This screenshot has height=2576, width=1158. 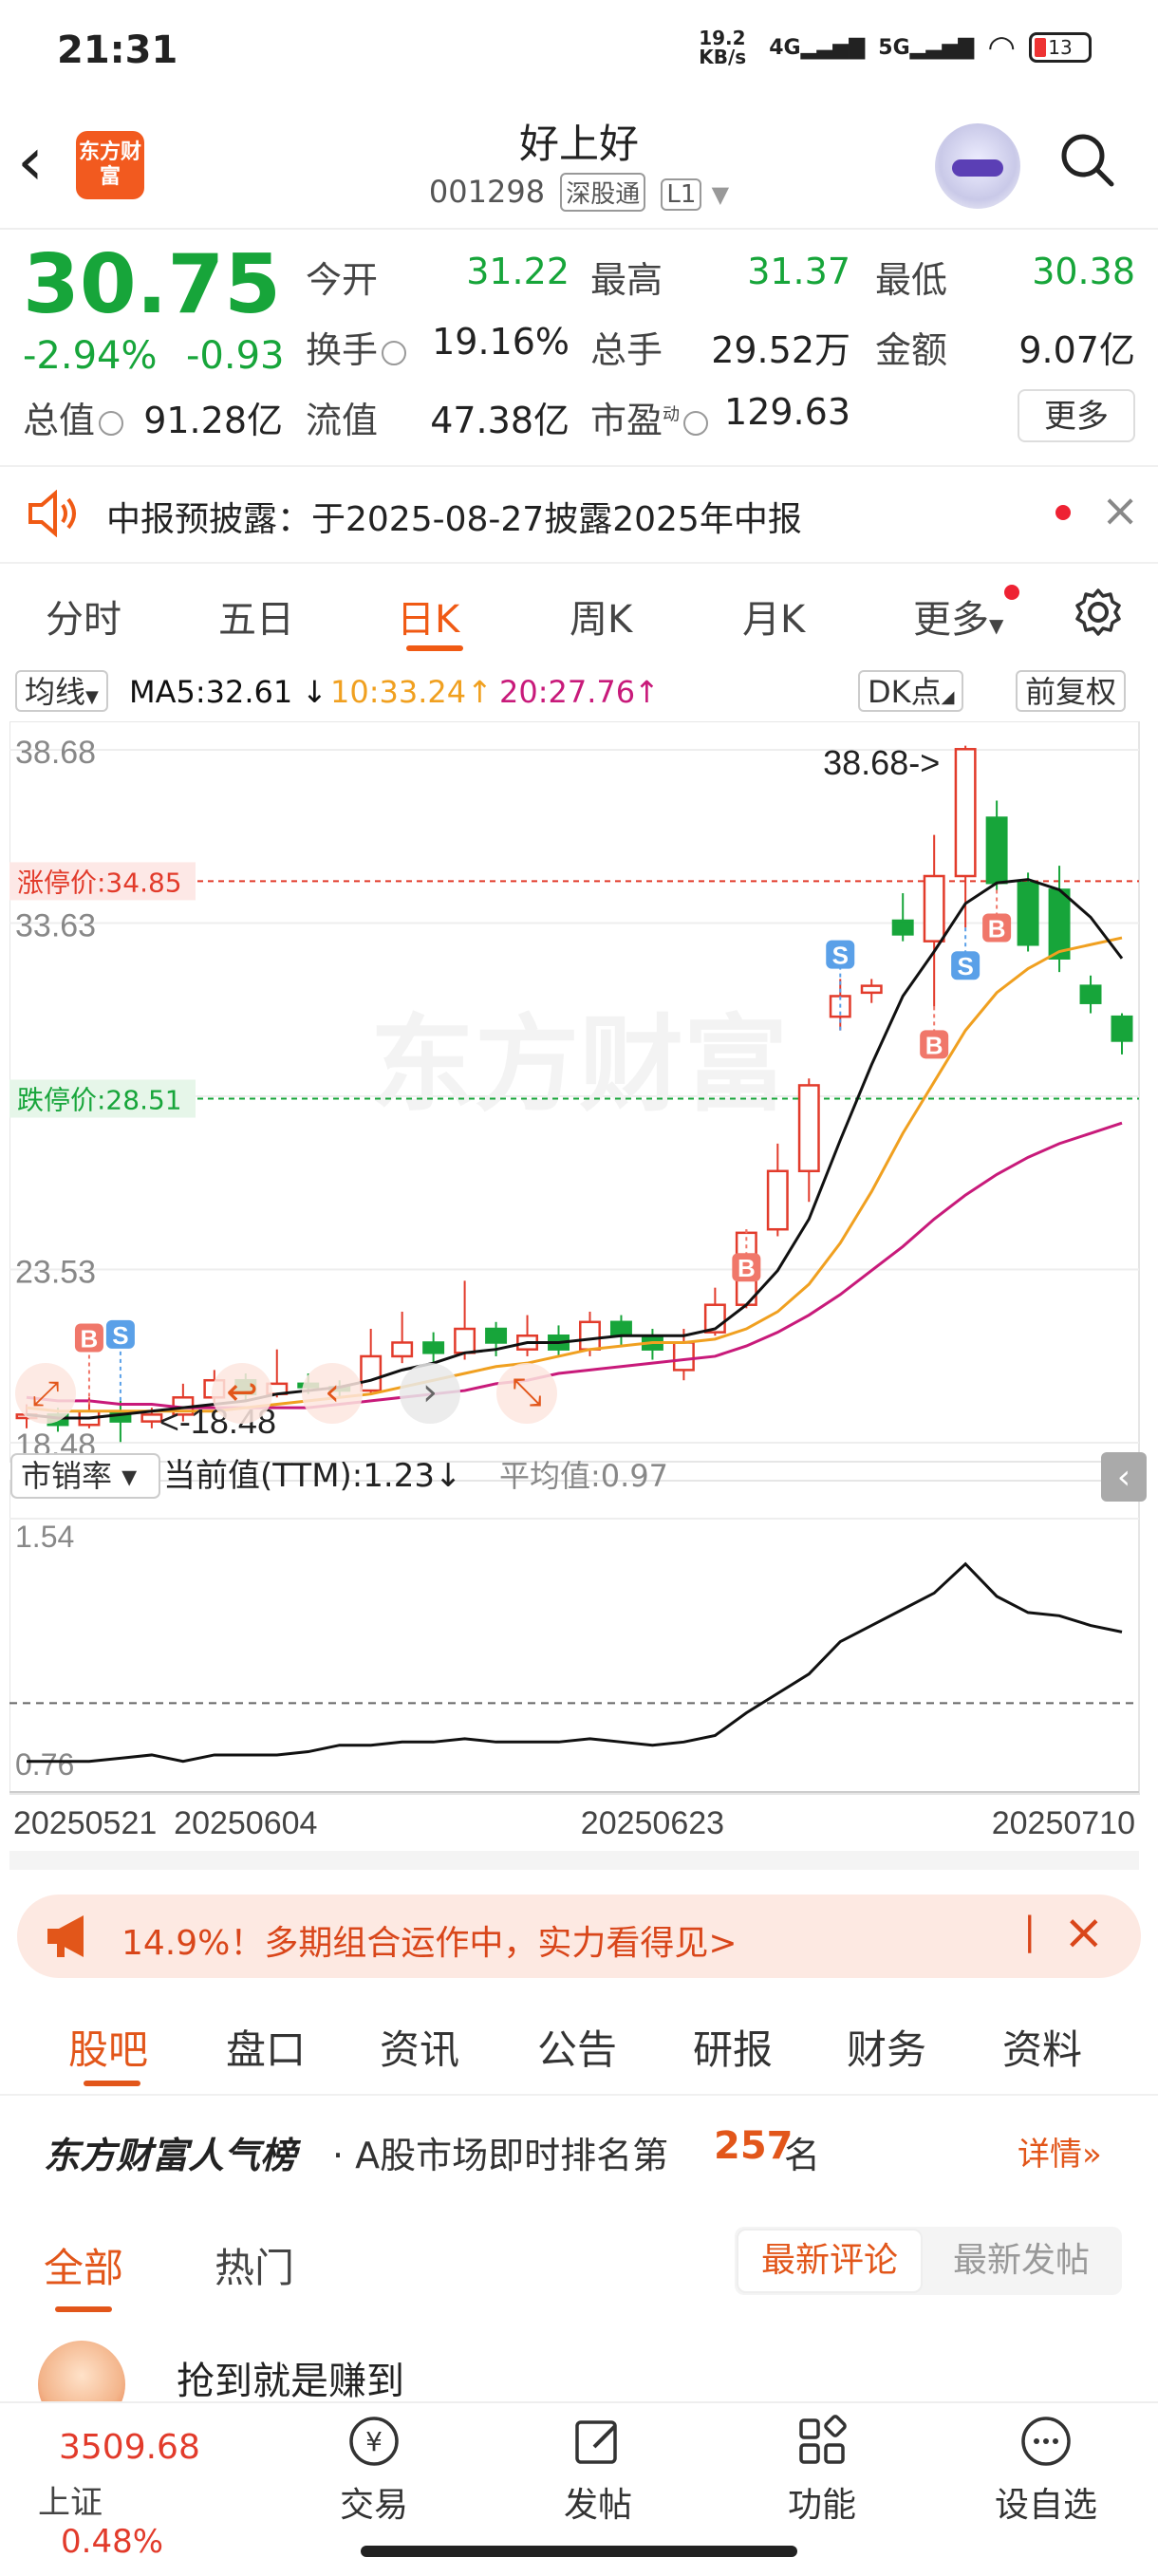 I want to click on notice-dot, so click(x=1063, y=512).